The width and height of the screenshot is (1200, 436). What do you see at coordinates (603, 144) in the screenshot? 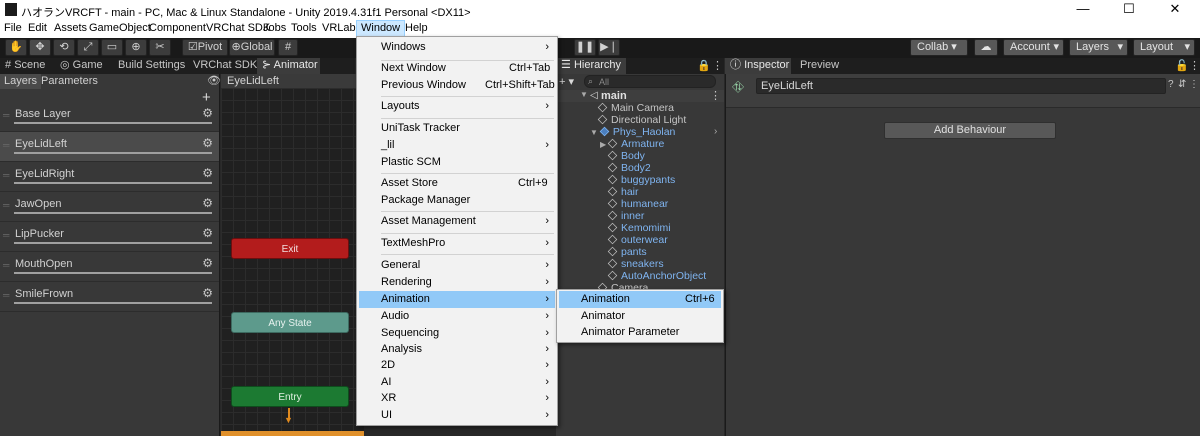
I see `collapse-arrow-icon: ▶` at bounding box center [603, 144].